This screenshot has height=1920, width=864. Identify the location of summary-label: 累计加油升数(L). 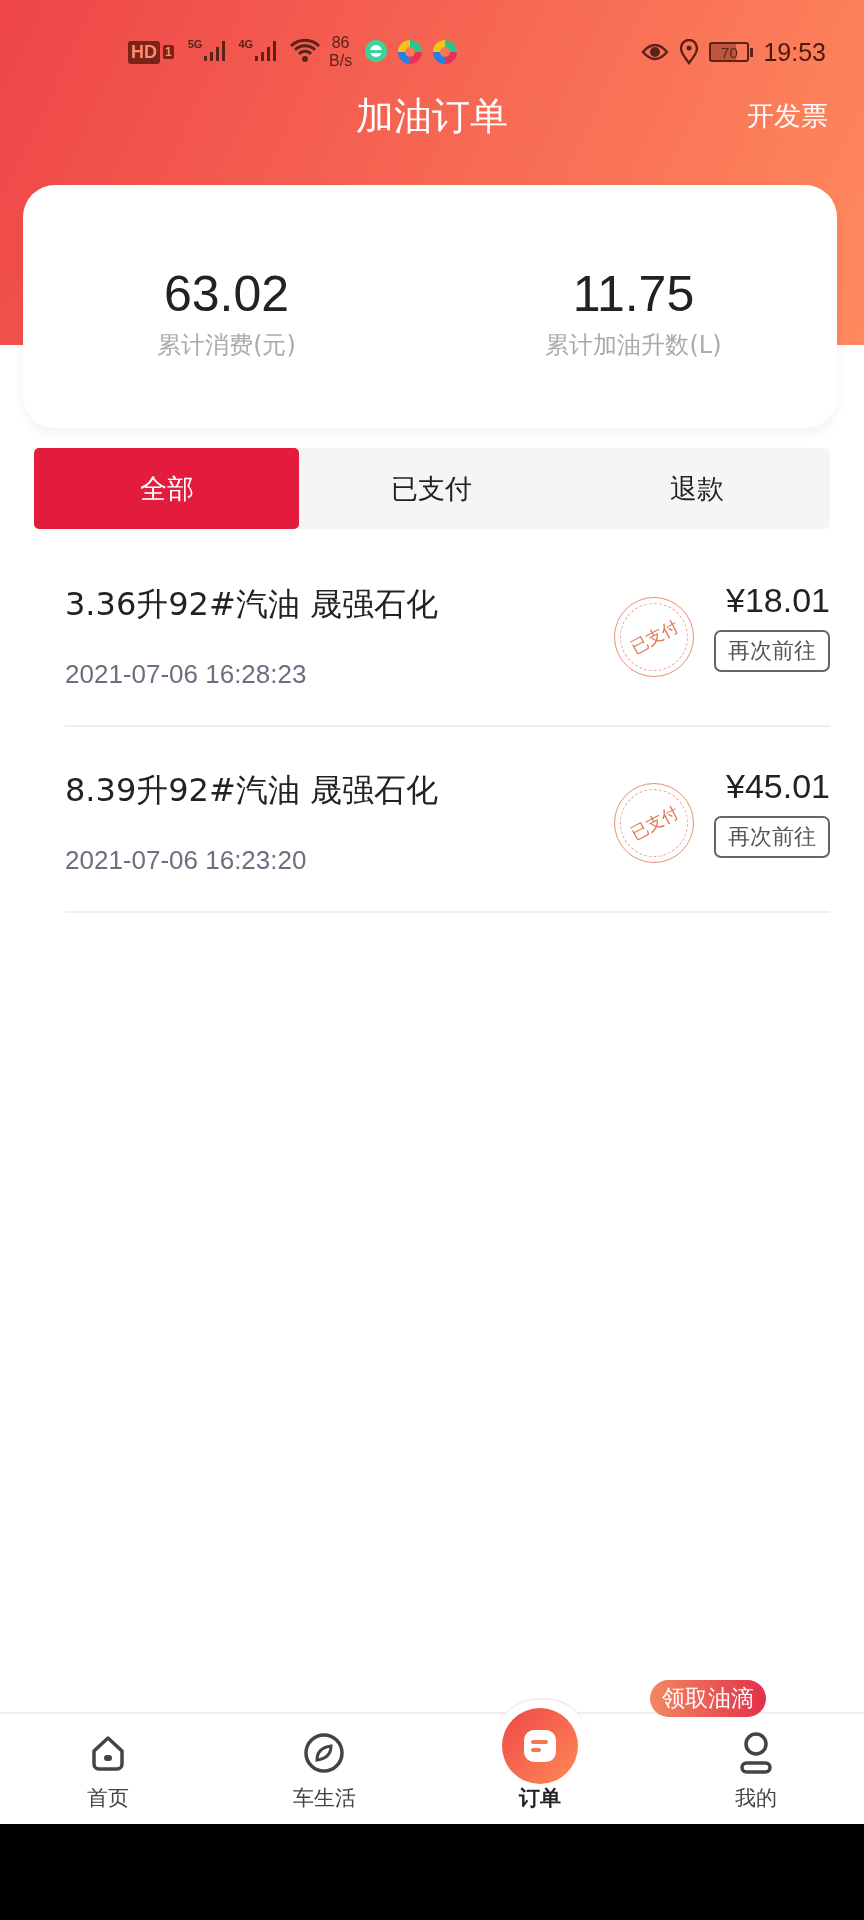
(633, 345).